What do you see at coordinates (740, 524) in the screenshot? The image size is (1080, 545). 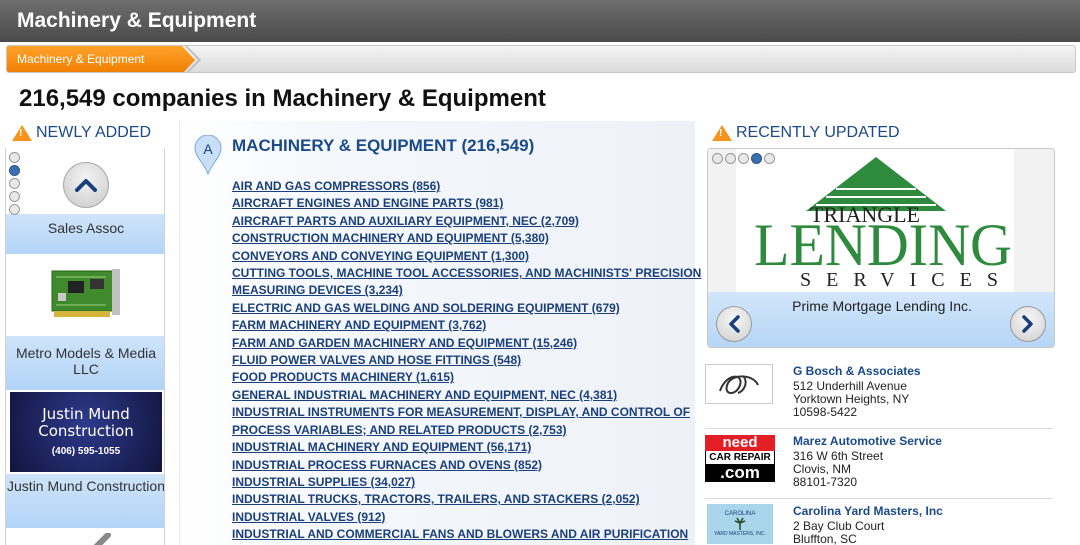 I see `company-logo: CAROLINA YARD MASTERS, INC.` at bounding box center [740, 524].